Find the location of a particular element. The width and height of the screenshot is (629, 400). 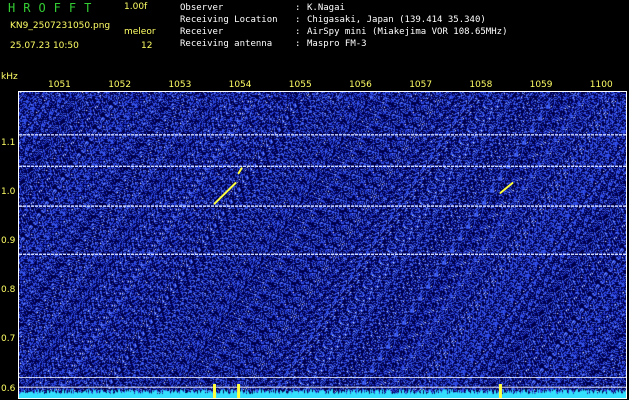

x-tick-label: 1053 is located at coordinates (180, 85).